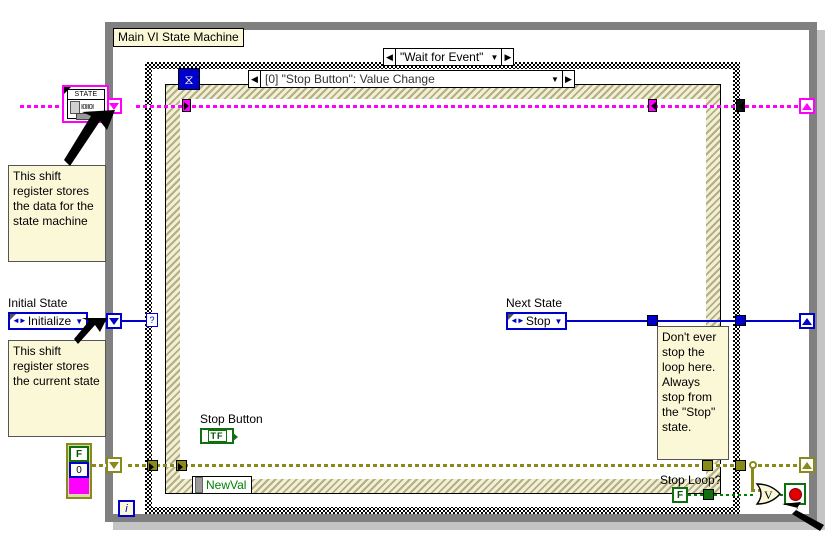  I want to click on annotation-arrow-state-register, so click(90, 331).